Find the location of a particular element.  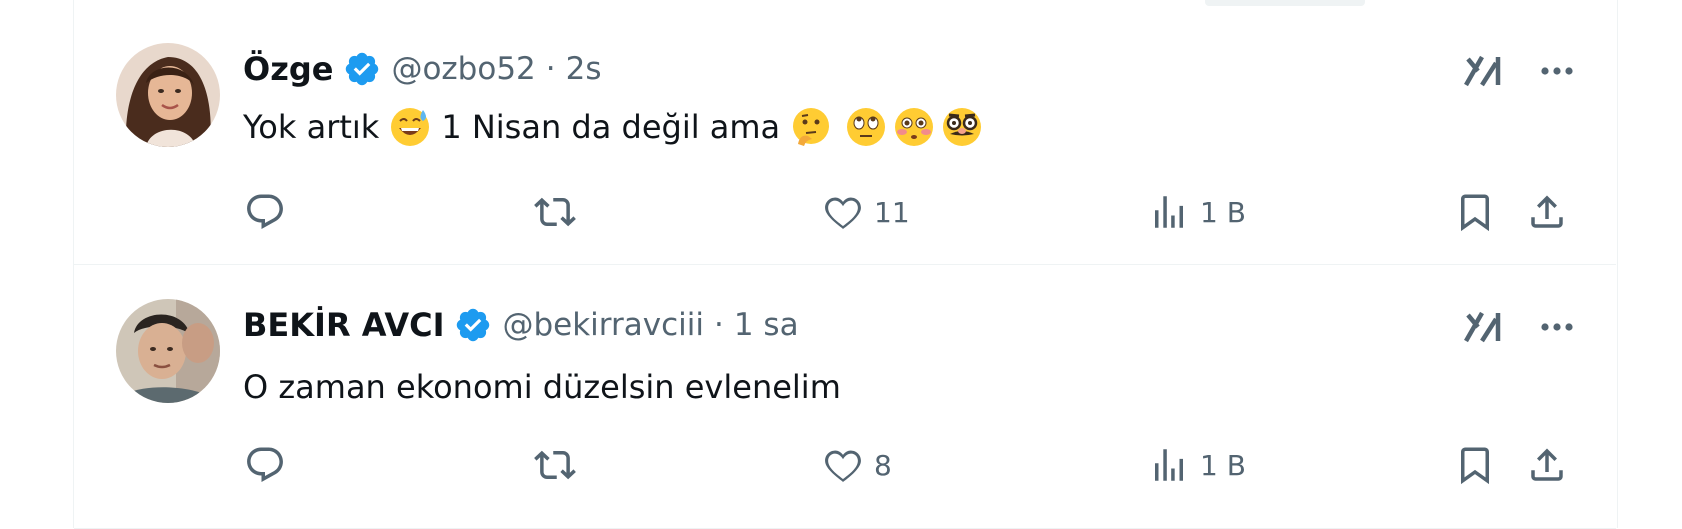

tweet-header: Özge @ozbo52 · 2s is located at coordinates (422, 69).